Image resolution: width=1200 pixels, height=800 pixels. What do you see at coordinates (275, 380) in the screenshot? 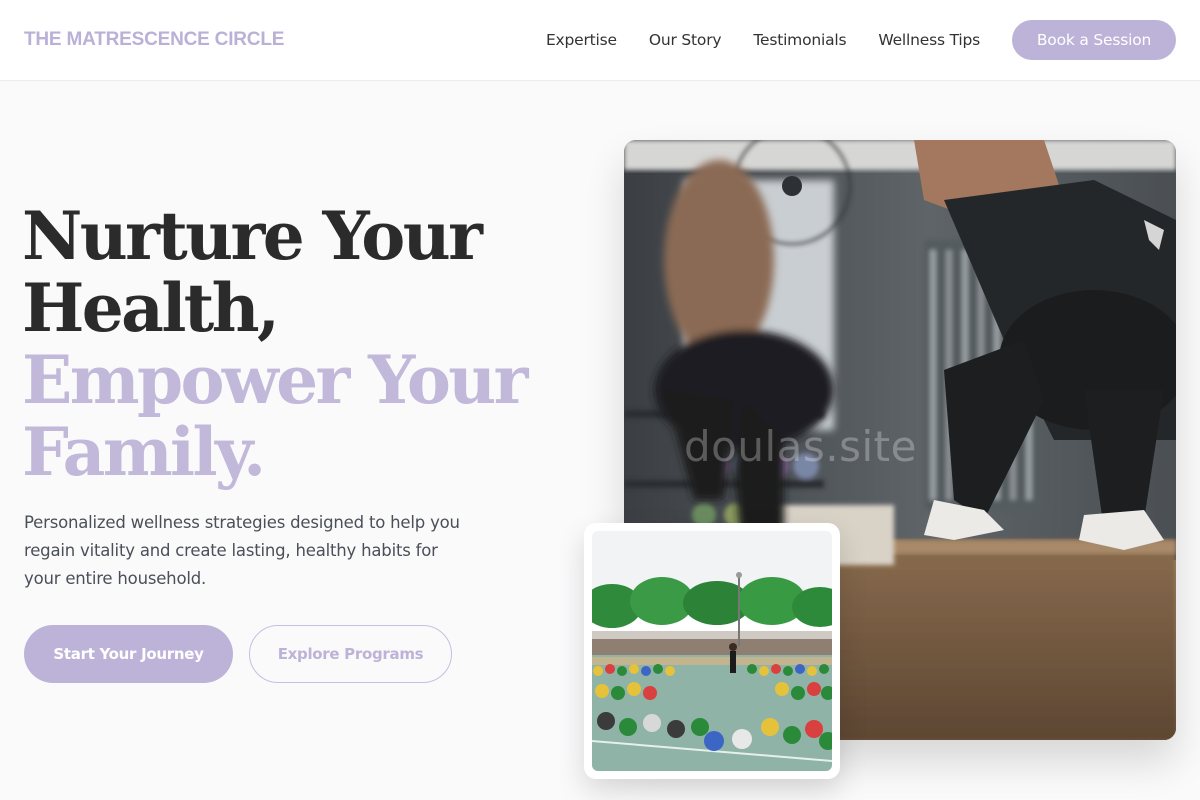
I see `headline-line-3: Empower Your` at bounding box center [275, 380].